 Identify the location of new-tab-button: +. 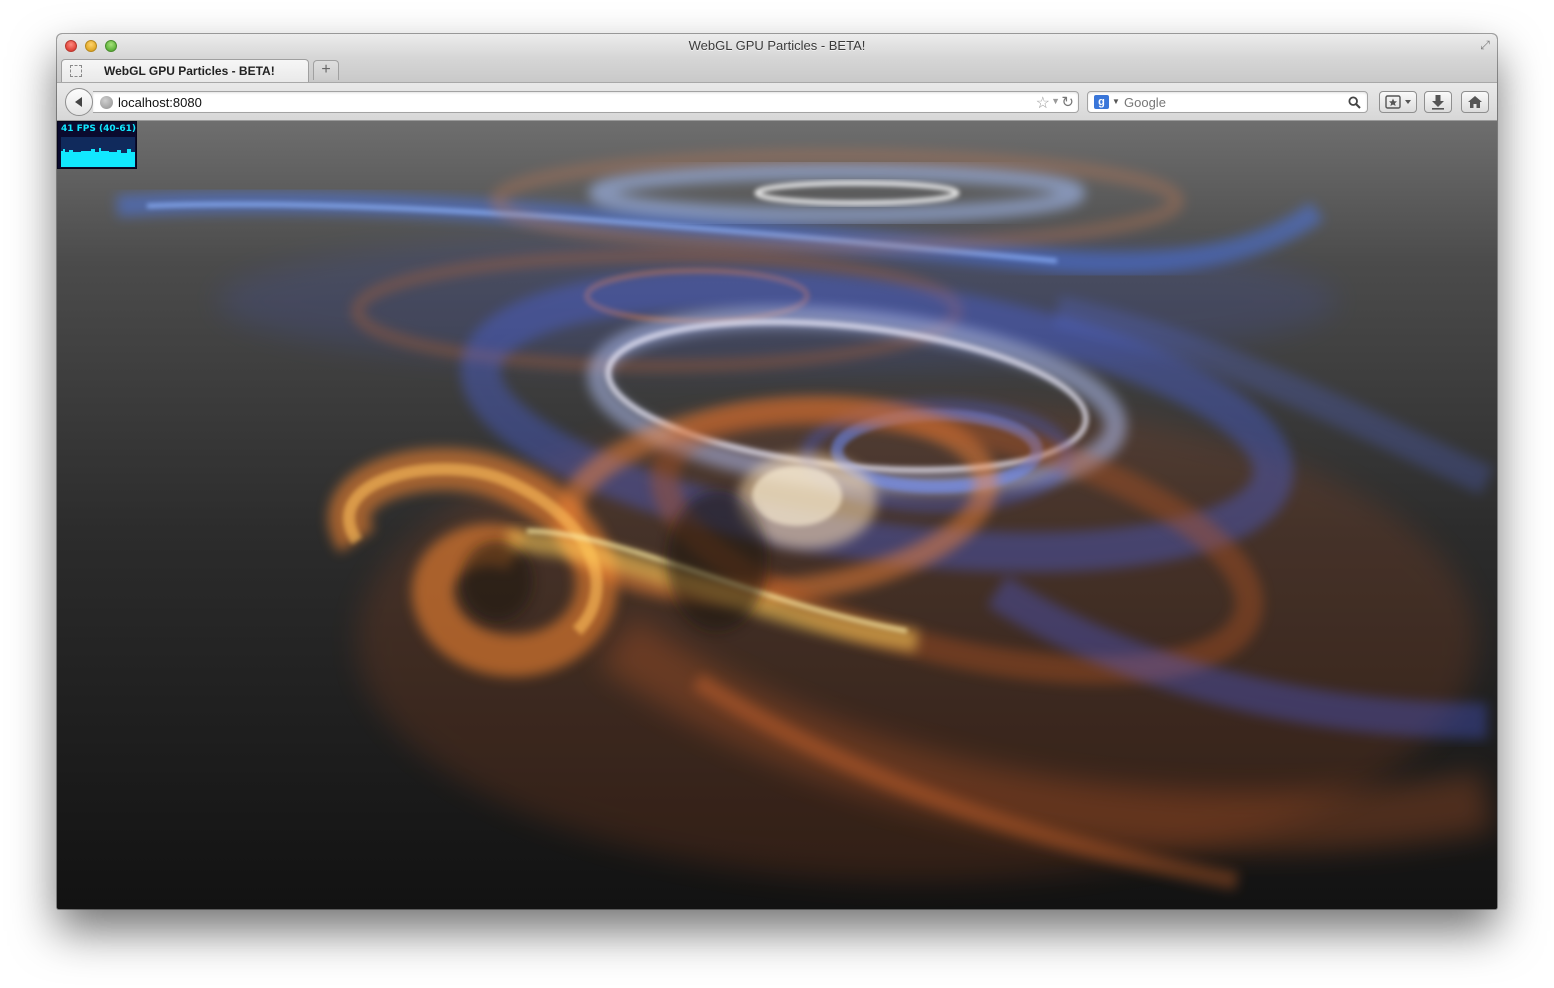
(326, 70).